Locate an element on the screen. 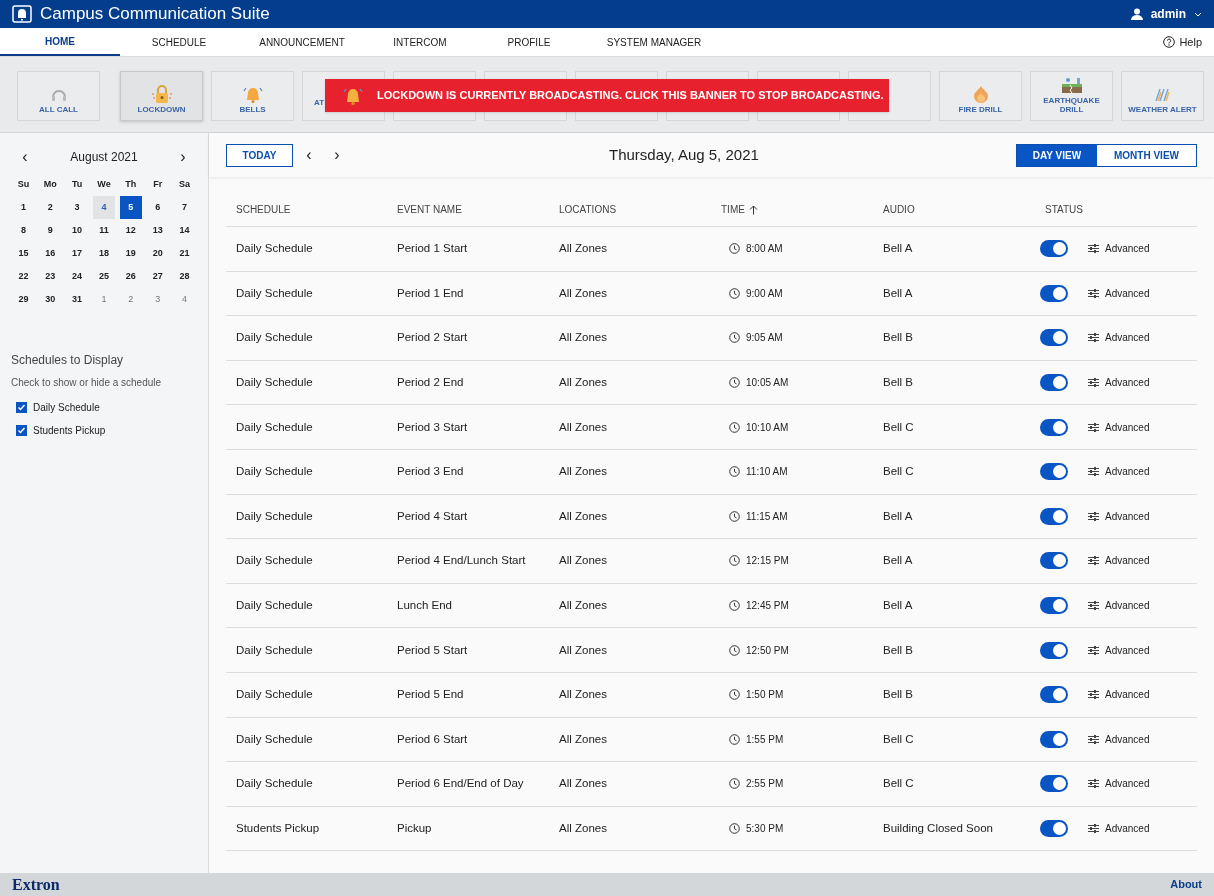 Image resolution: width=1214 pixels, height=896 pixels. column-header: SCHEDULE is located at coordinates (263, 209).